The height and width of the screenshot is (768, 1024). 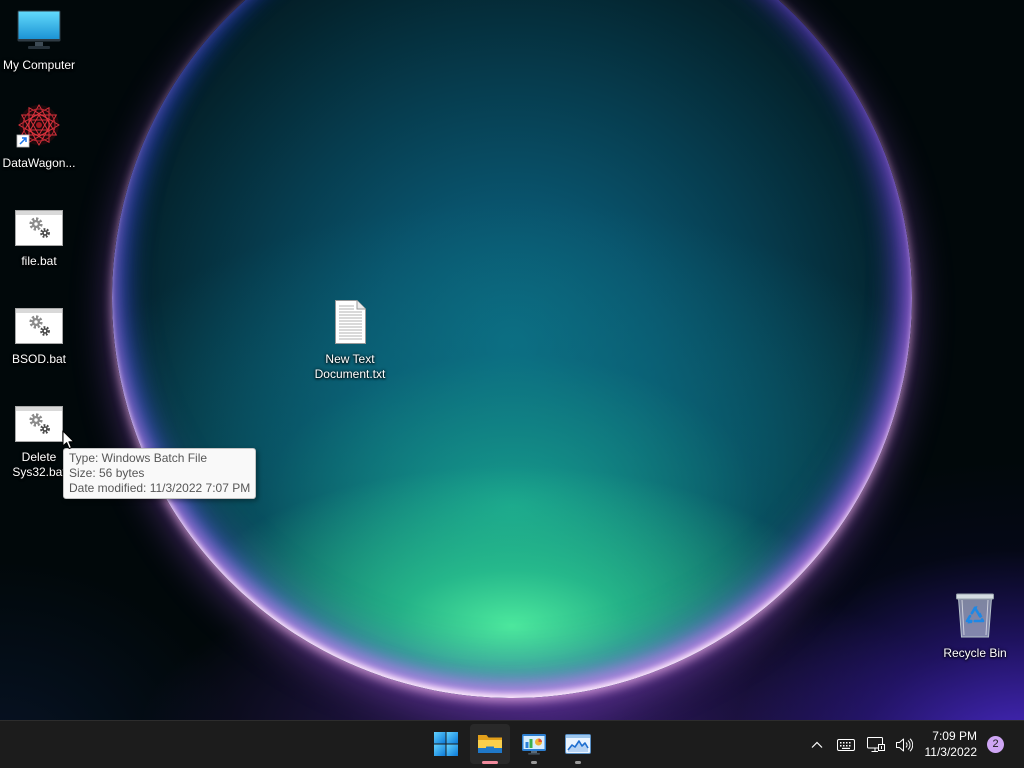 I want to click on desktop-icon-recycle-bin: Recycle Bin, so click(x=975, y=626).